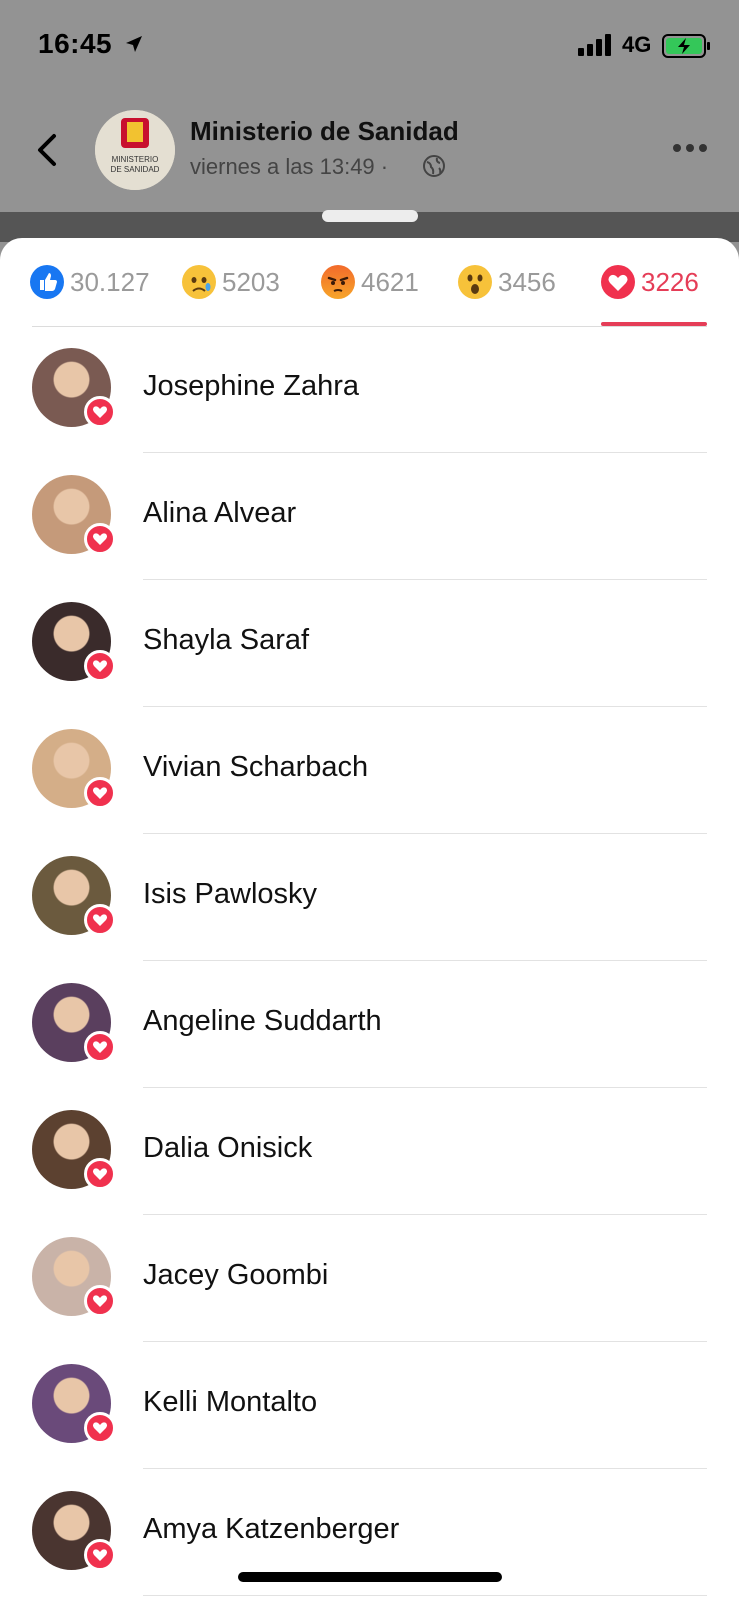  I want to click on cellular-signal-icon, so click(594, 45).